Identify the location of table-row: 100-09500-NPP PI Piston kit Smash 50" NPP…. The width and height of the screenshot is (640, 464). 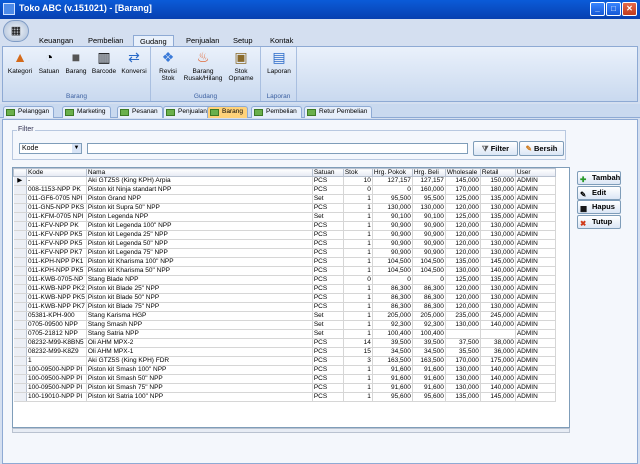
(284, 379).